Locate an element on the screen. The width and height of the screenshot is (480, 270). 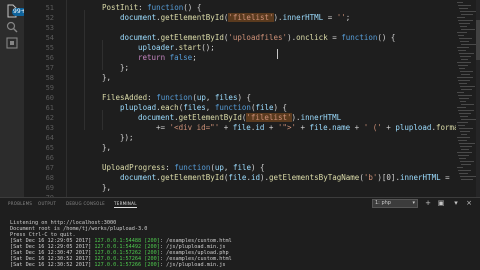
line-number: 67 is located at coordinates (49, 168).